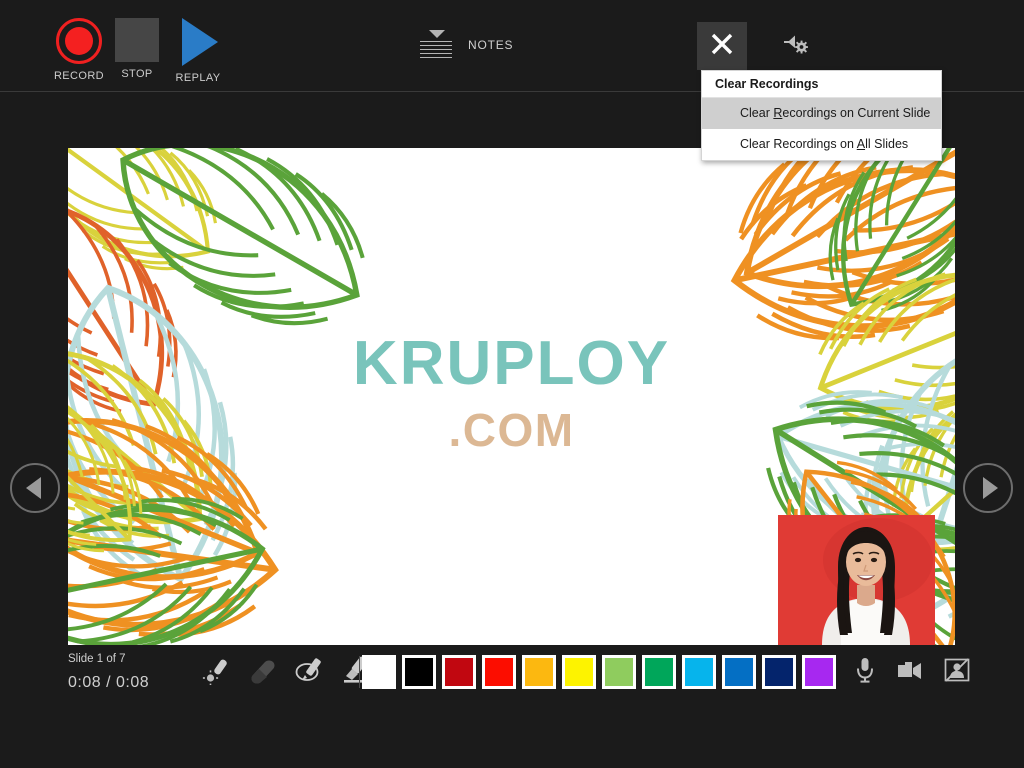  I want to click on stop-label: STOP, so click(137, 74).